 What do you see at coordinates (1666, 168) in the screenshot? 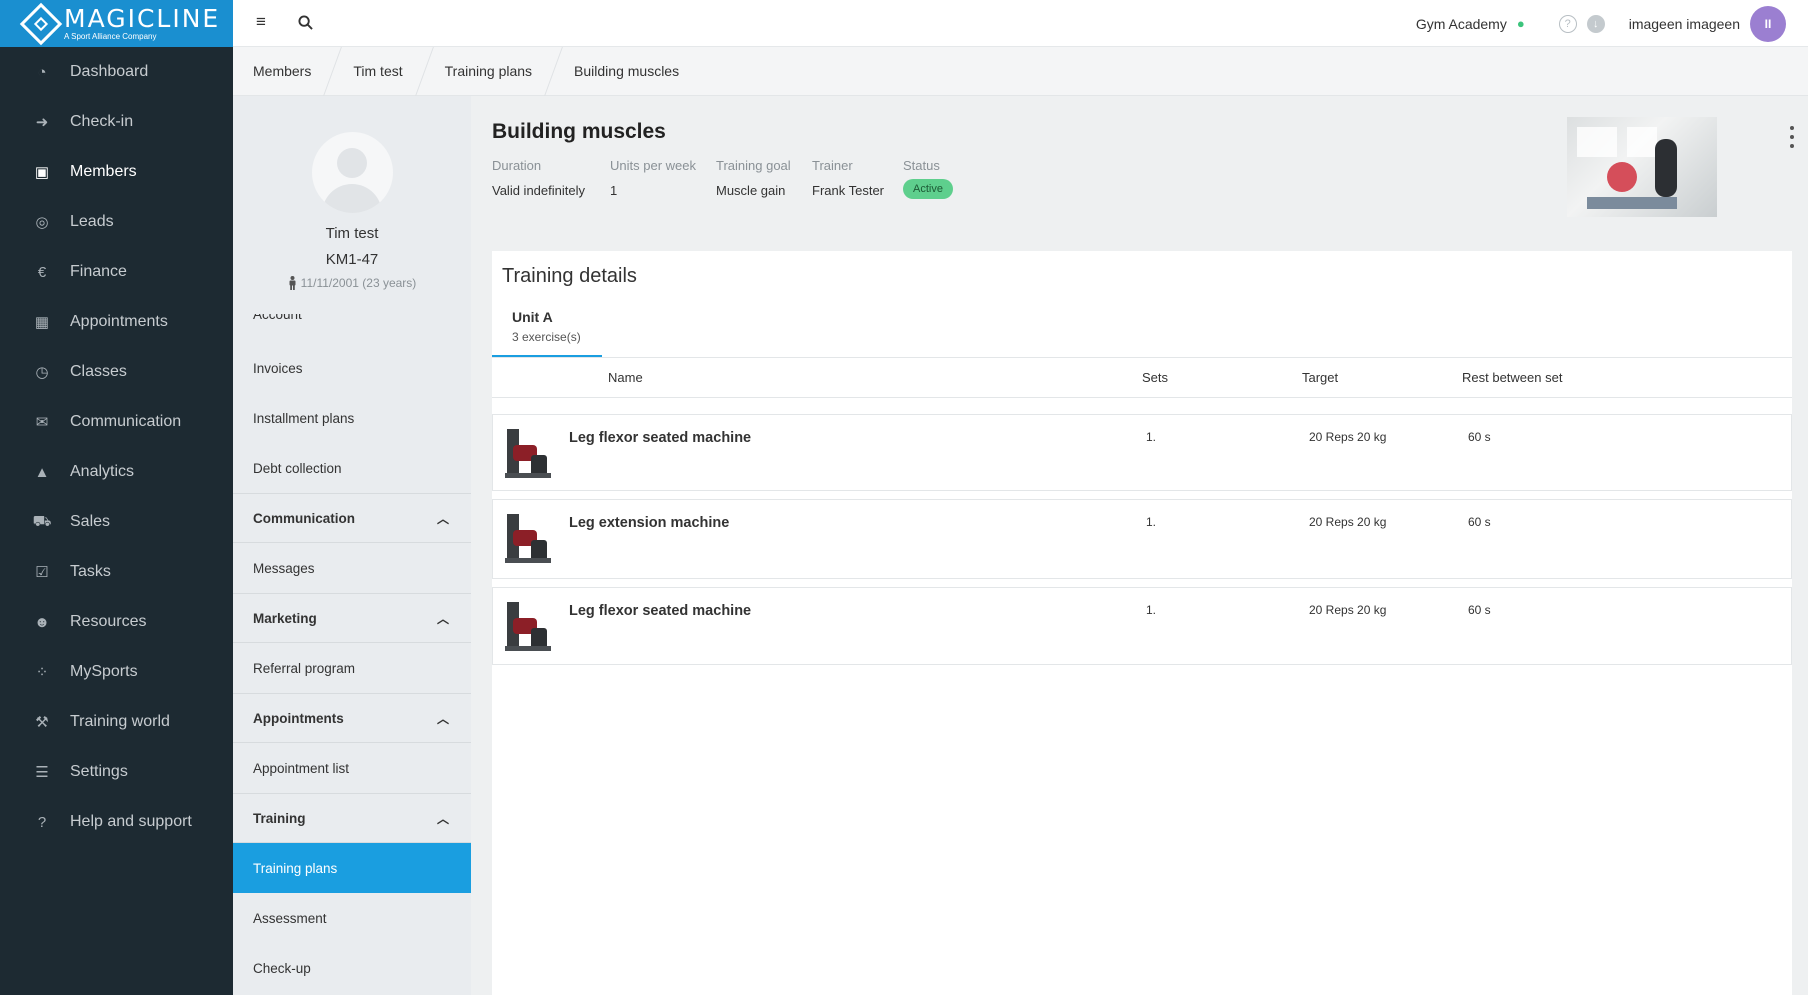
I see `image-person-trainer` at bounding box center [1666, 168].